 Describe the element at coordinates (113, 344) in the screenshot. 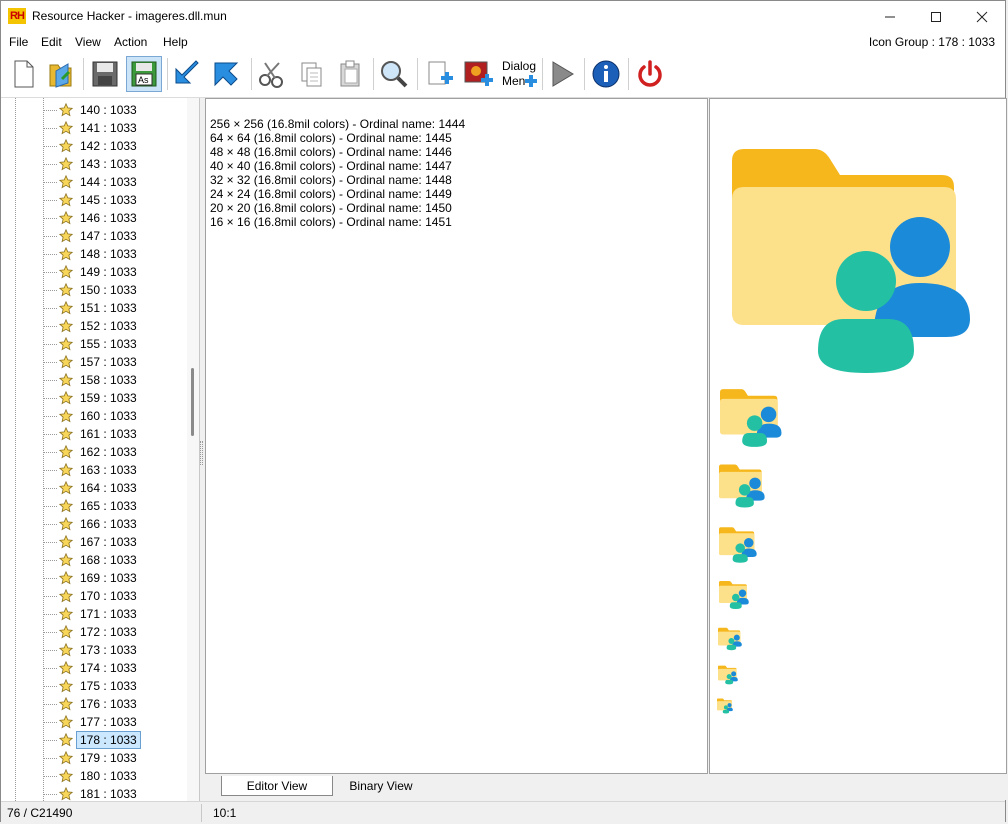

I see `tree-item: 155 : 1033` at that location.